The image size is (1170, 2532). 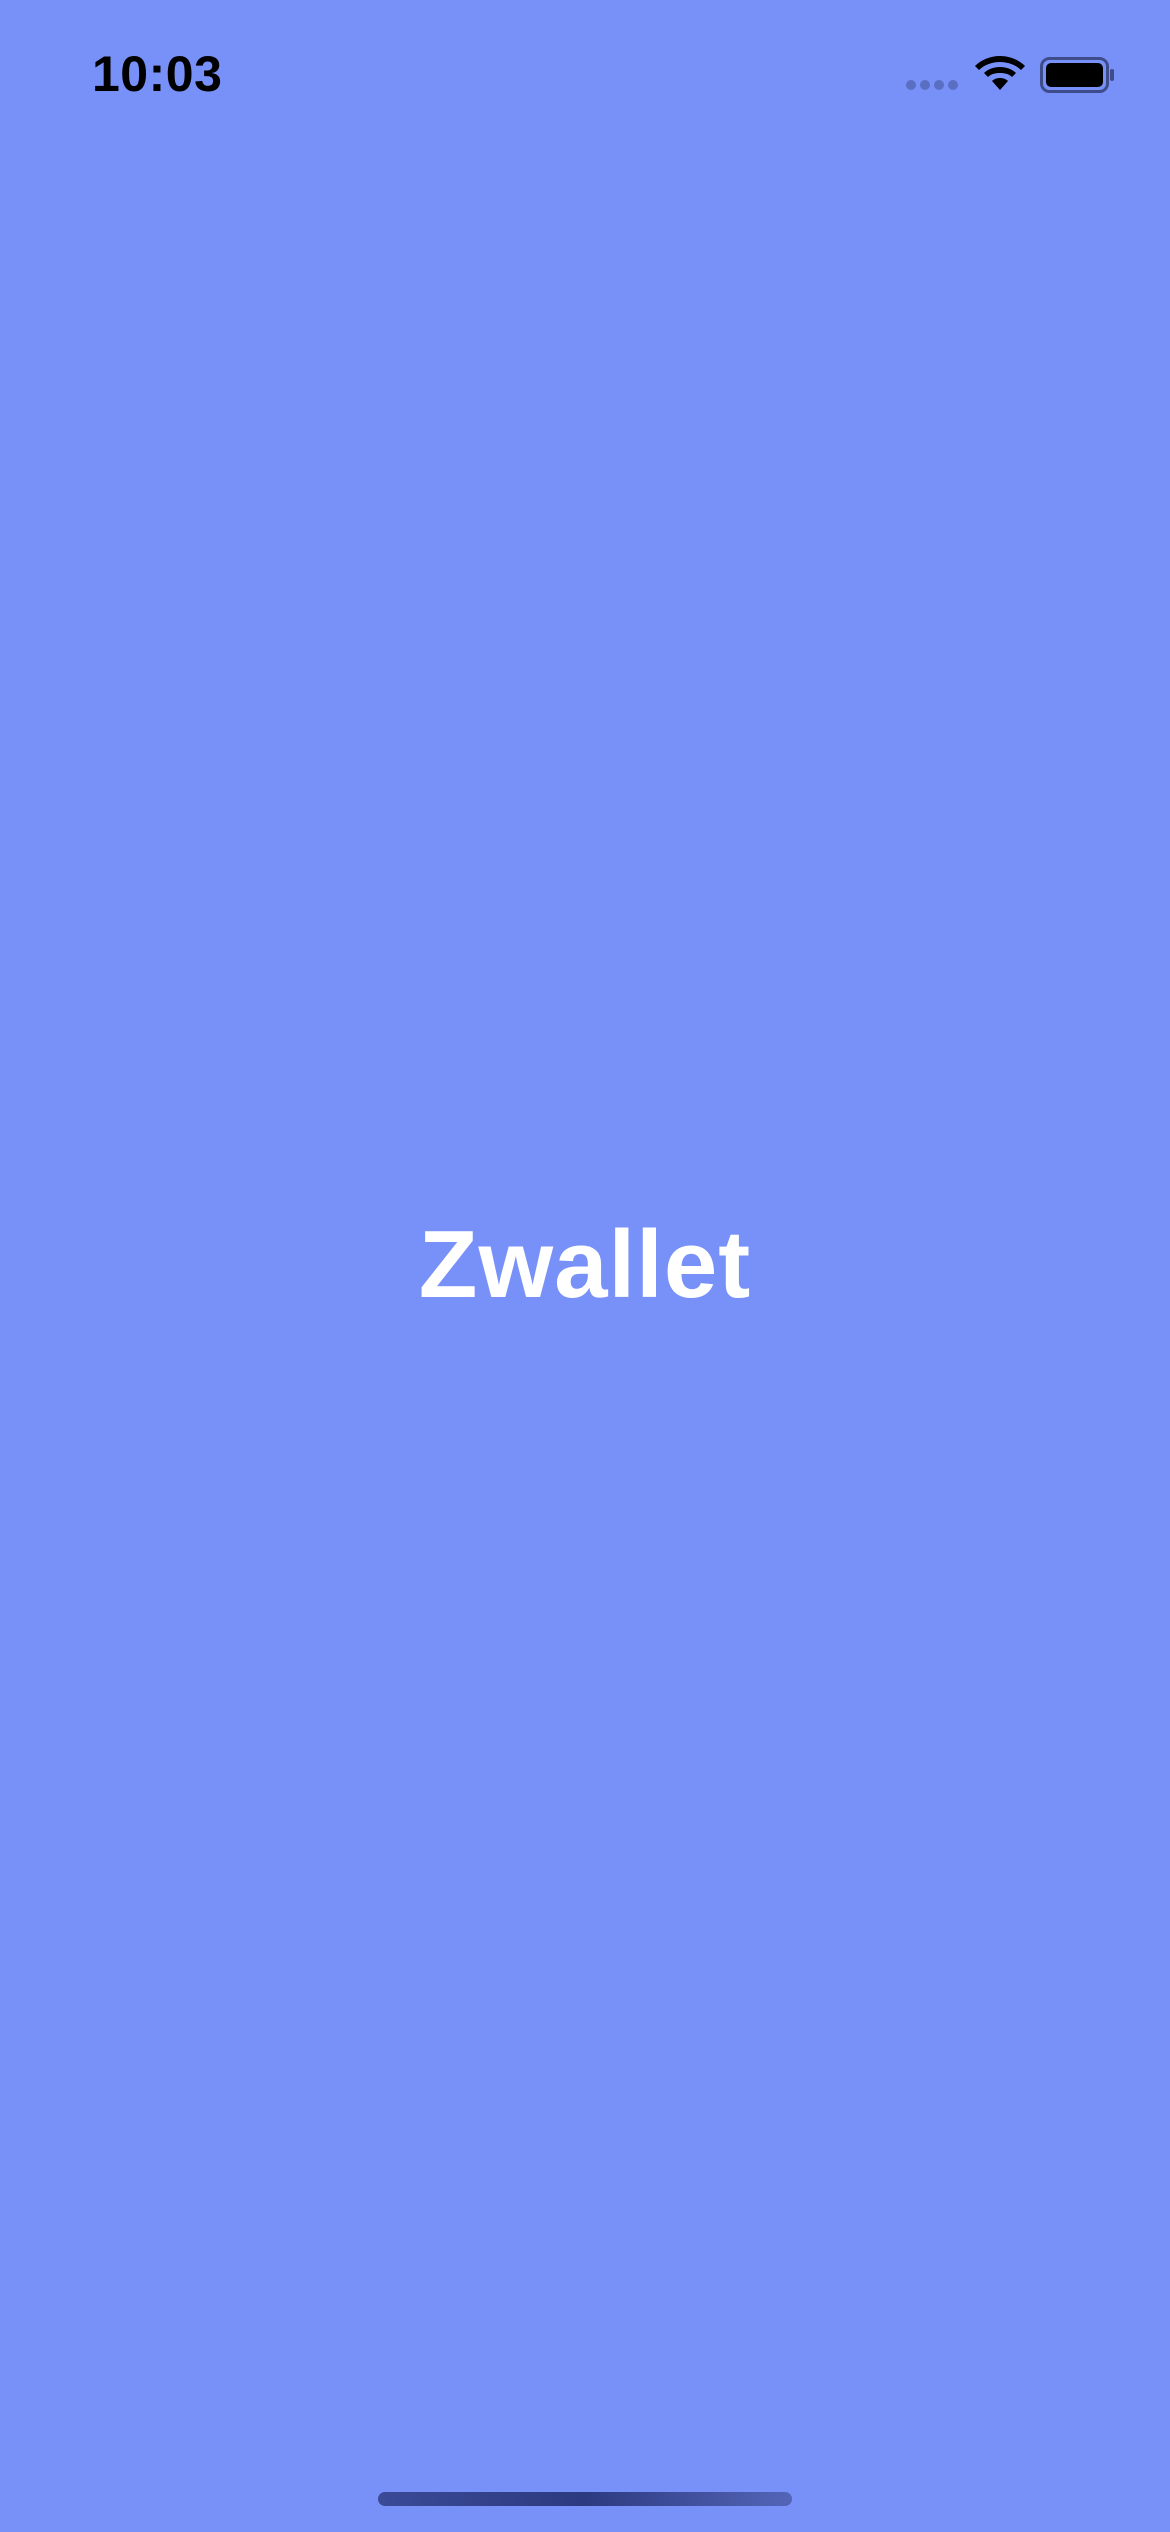 I want to click on cellular-signal-icon, so click(x=932, y=85).